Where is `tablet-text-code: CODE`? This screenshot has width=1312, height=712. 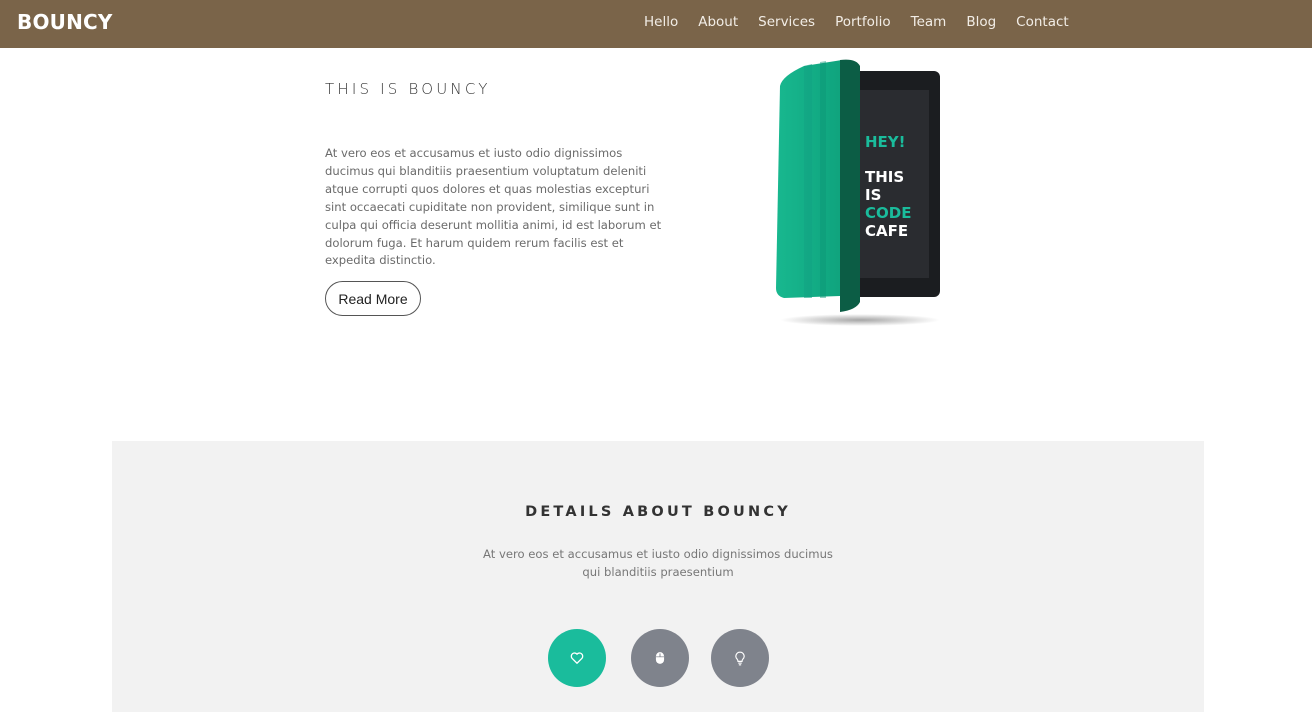
tablet-text-code: CODE is located at coordinates (888, 213).